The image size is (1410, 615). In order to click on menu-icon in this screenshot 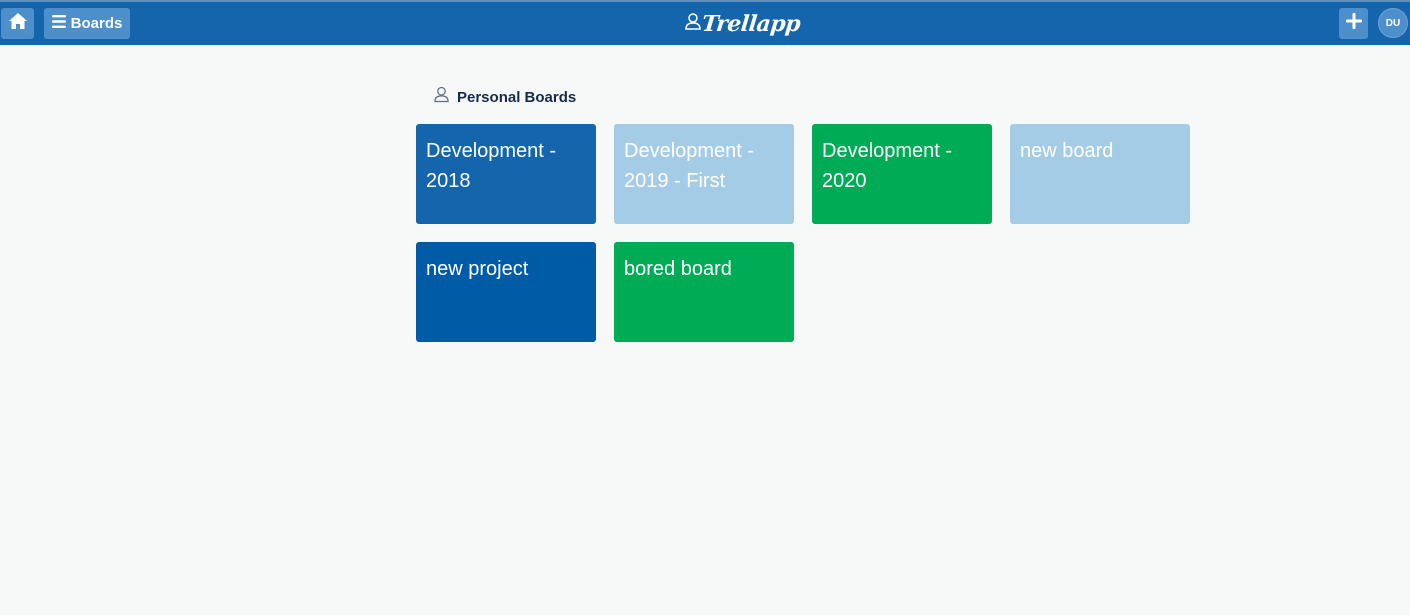, I will do `click(58, 23)`.